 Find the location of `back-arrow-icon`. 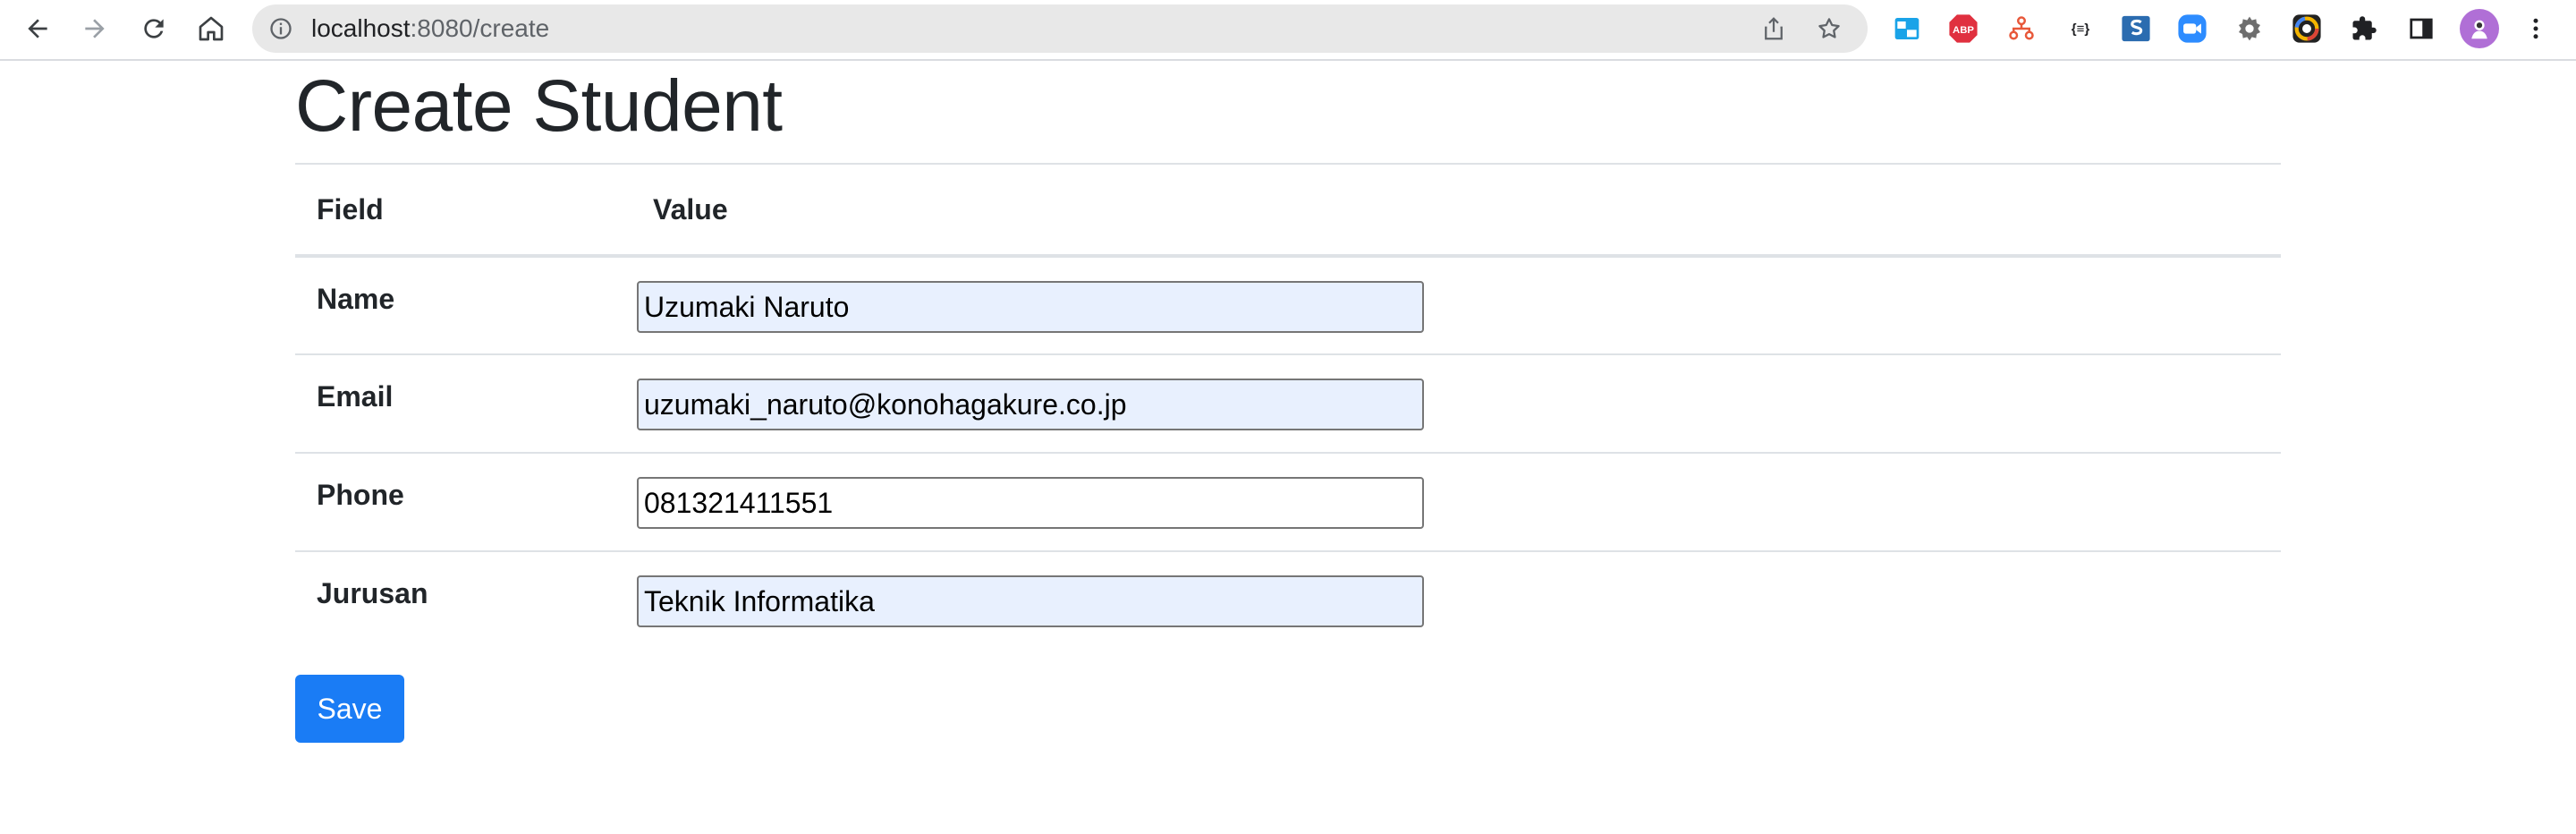

back-arrow-icon is located at coordinates (37, 28).